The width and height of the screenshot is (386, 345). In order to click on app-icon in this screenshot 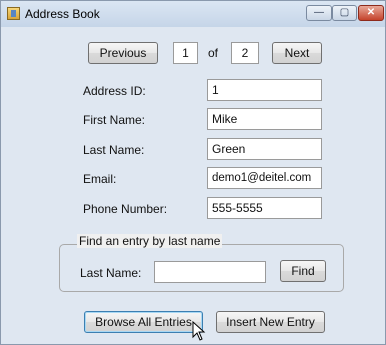, I will do `click(13, 13)`.